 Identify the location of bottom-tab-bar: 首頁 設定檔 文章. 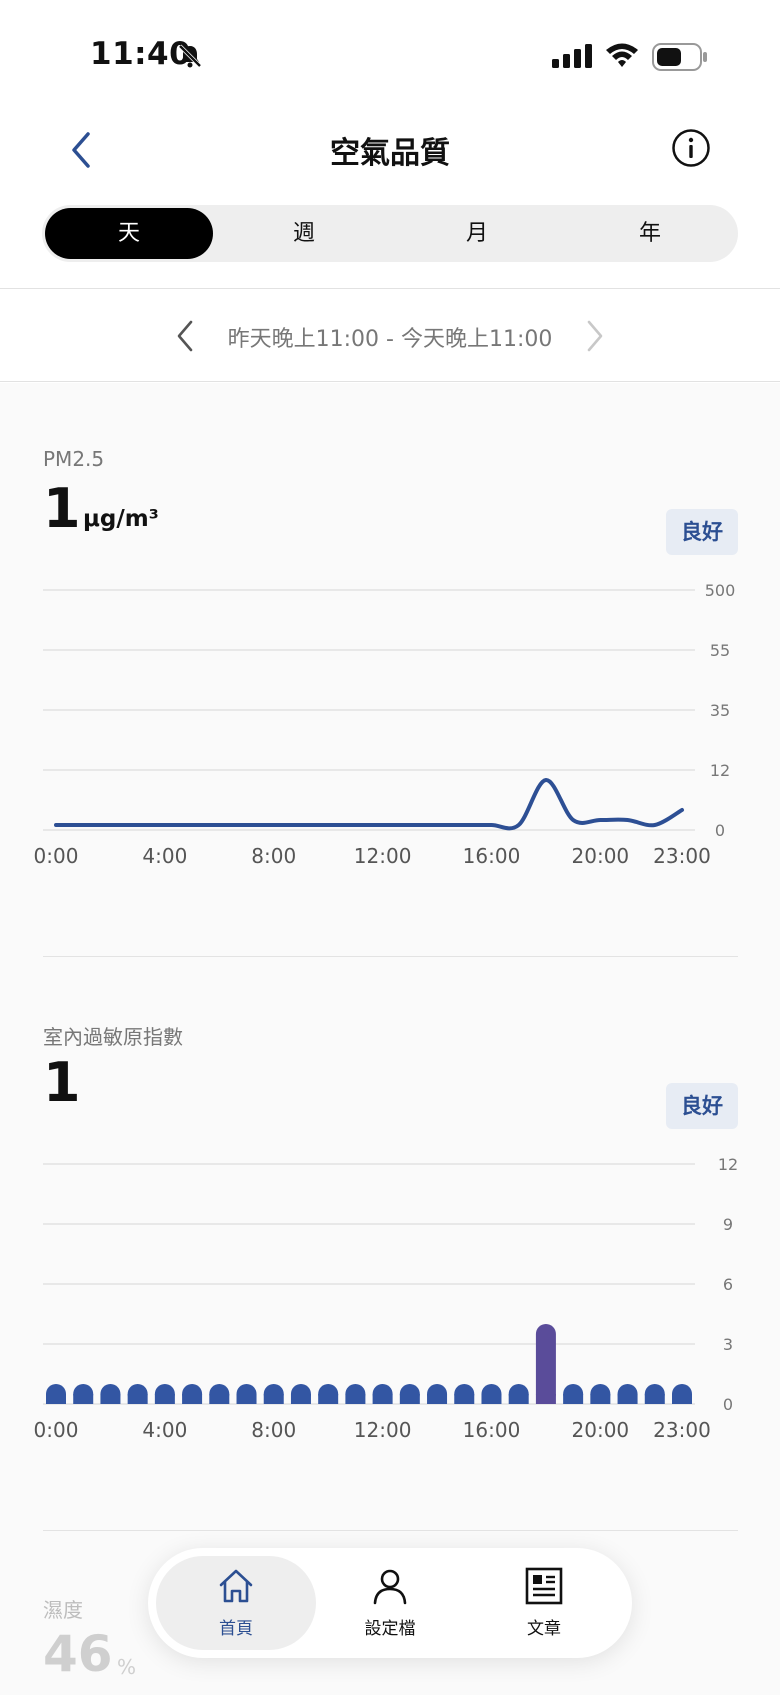
(390, 1603).